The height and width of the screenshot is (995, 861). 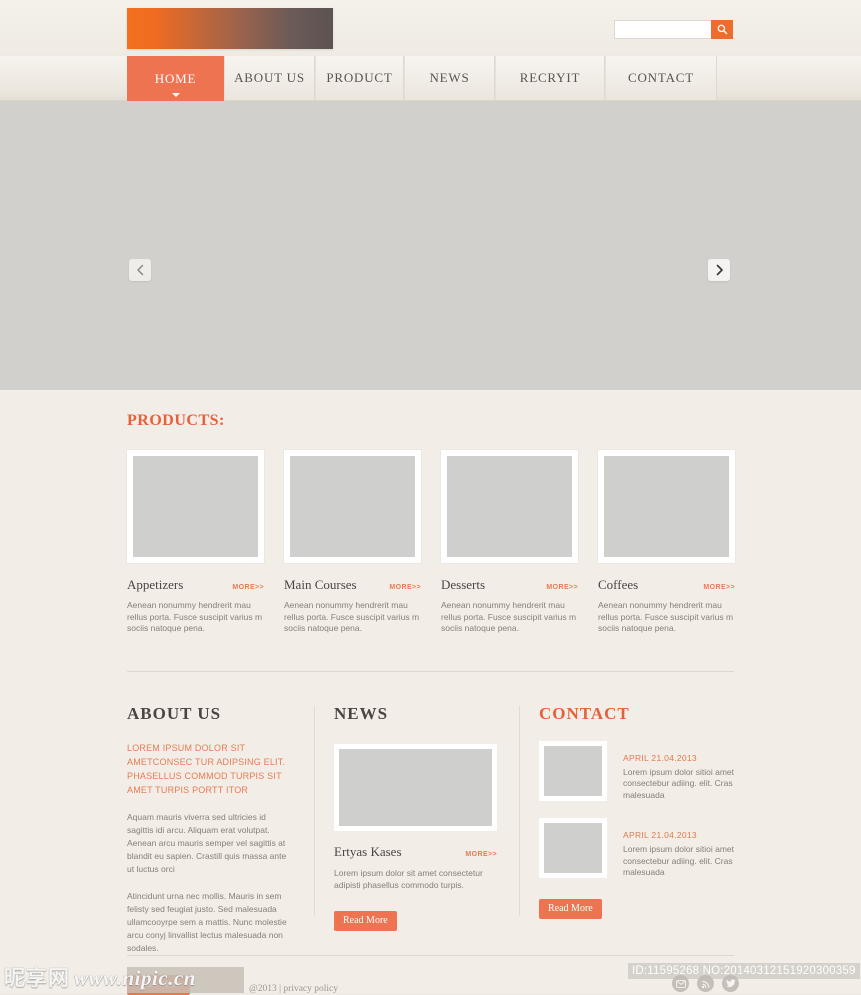 I want to click on section-divider, so click(x=430, y=671).